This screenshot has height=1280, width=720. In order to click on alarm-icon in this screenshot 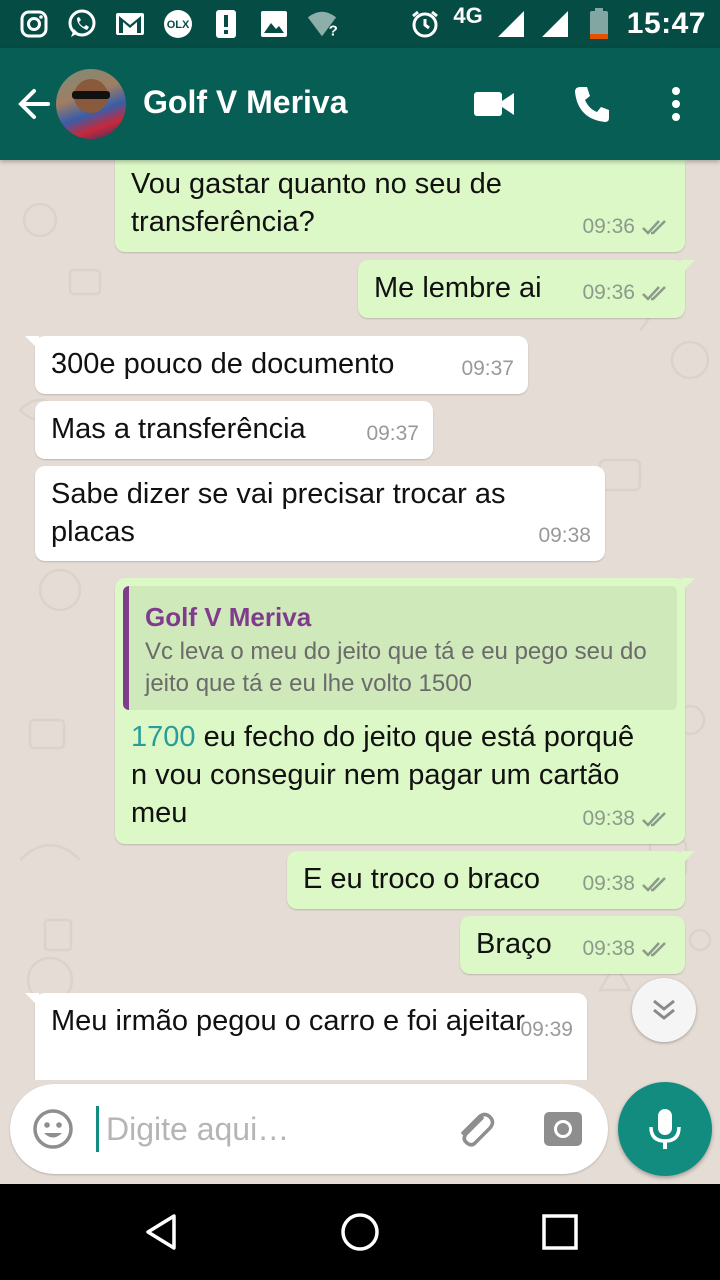, I will do `click(425, 24)`.